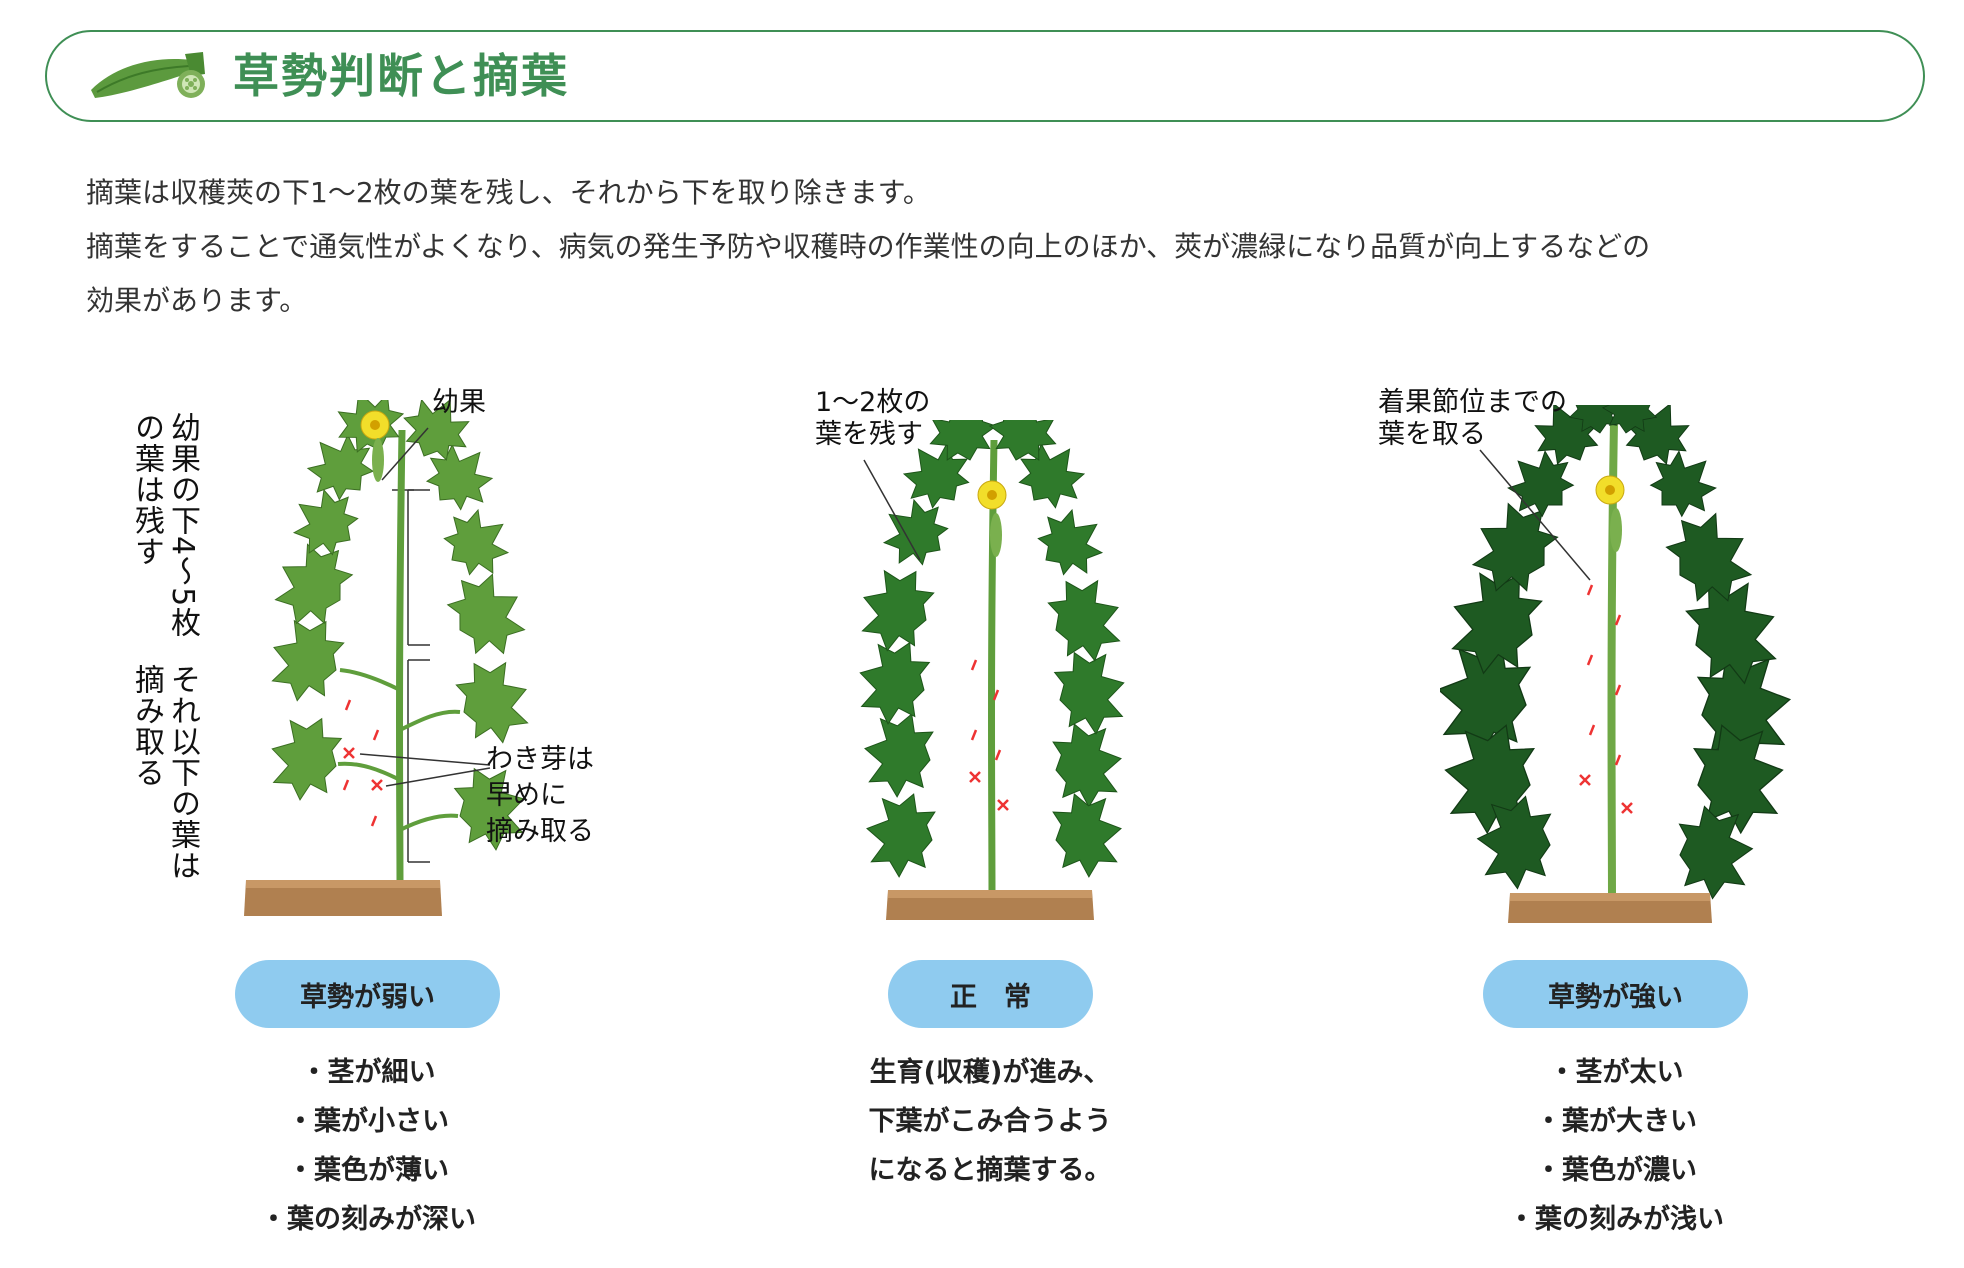 Image resolution: width=1964 pixels, height=1268 pixels. Describe the element at coordinates (368, 1072) in the screenshot. I see `desc-weak-1: ・茎が細い` at that location.